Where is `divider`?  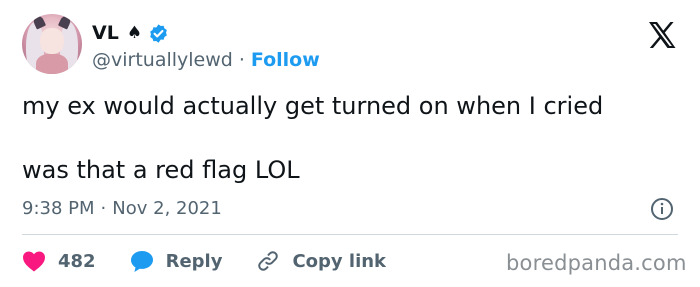 divider is located at coordinates (350, 234).